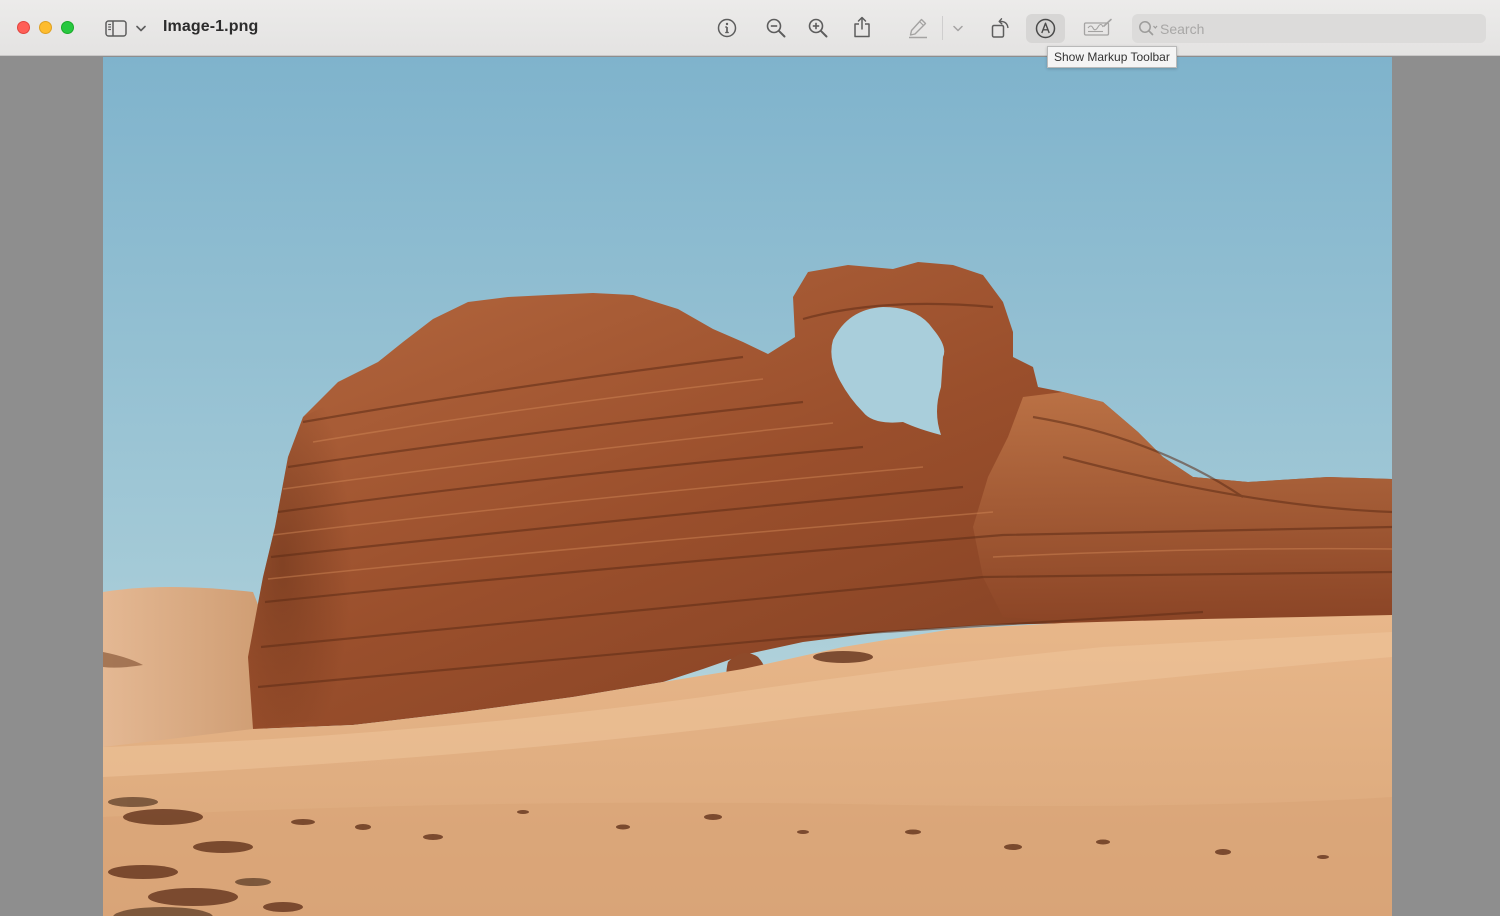 The image size is (1500, 916). Describe the element at coordinates (45, 27) in the screenshot. I see `minimize-window-button` at that location.